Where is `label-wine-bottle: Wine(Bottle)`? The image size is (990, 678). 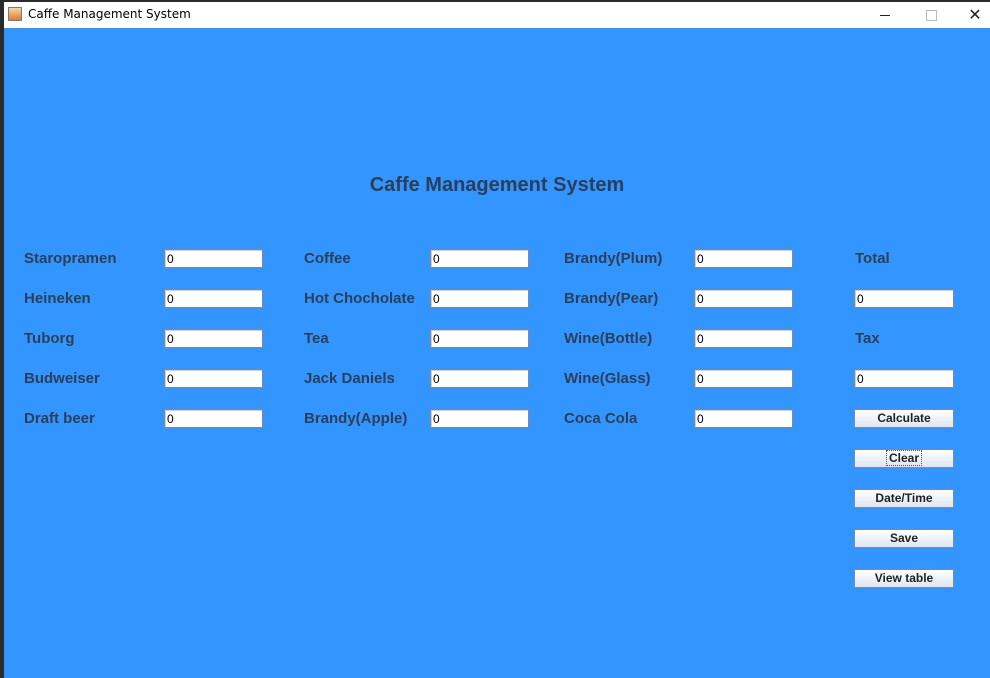
label-wine-bottle: Wine(Bottle) is located at coordinates (608, 338).